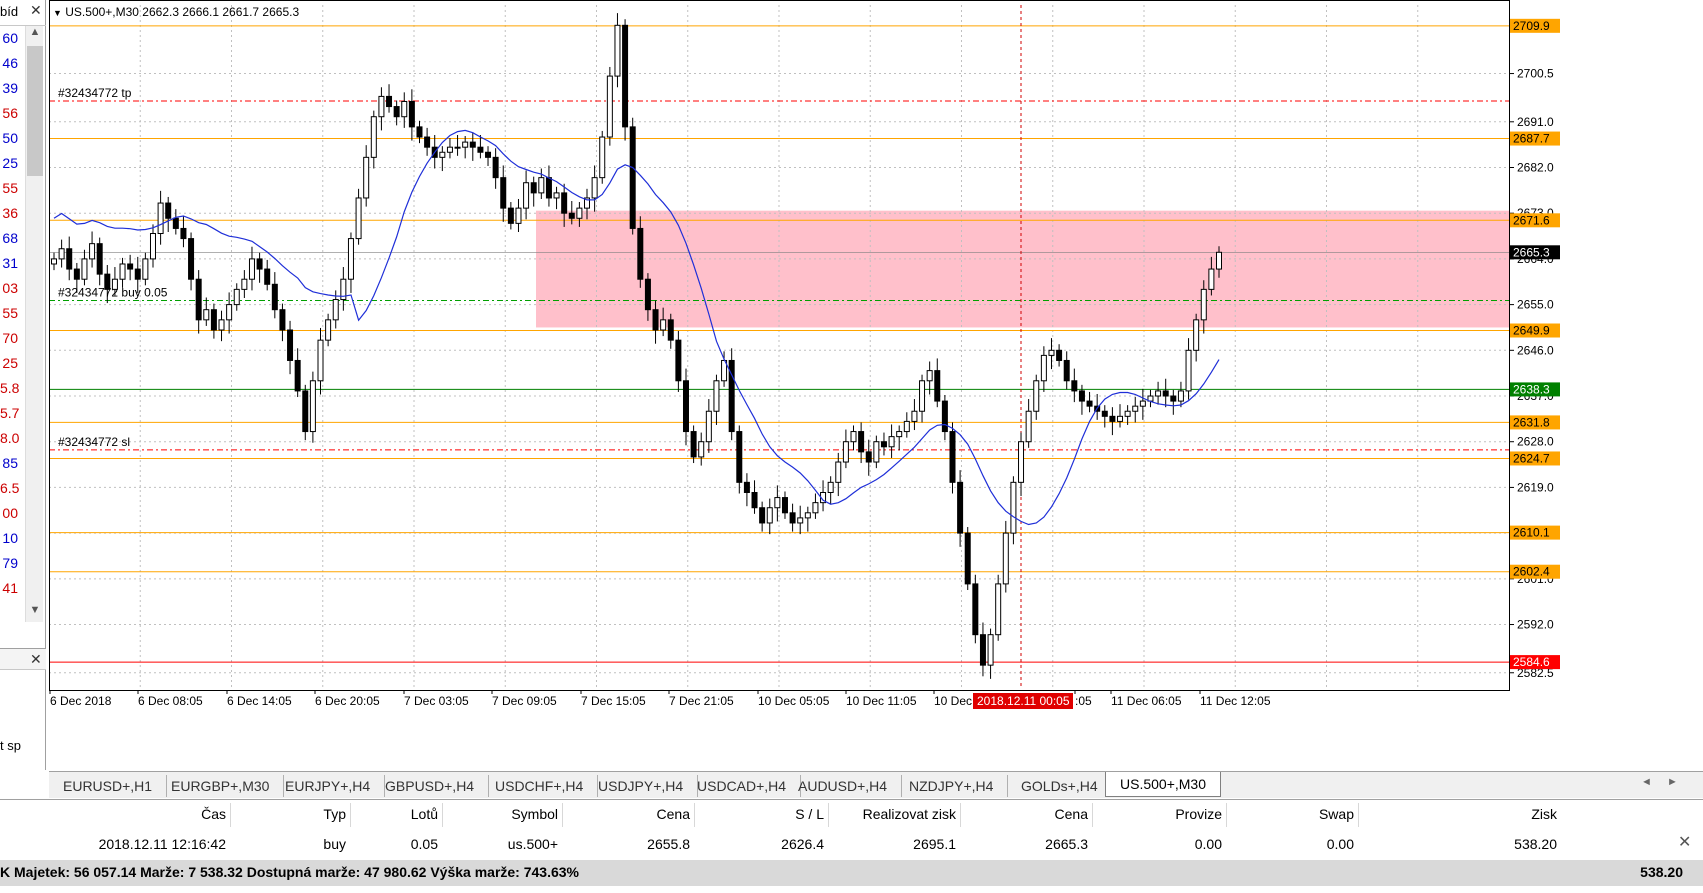  Describe the element at coordinates (10, 488) in the screenshot. I see `market-watch-bid-cell: 6.5` at that location.